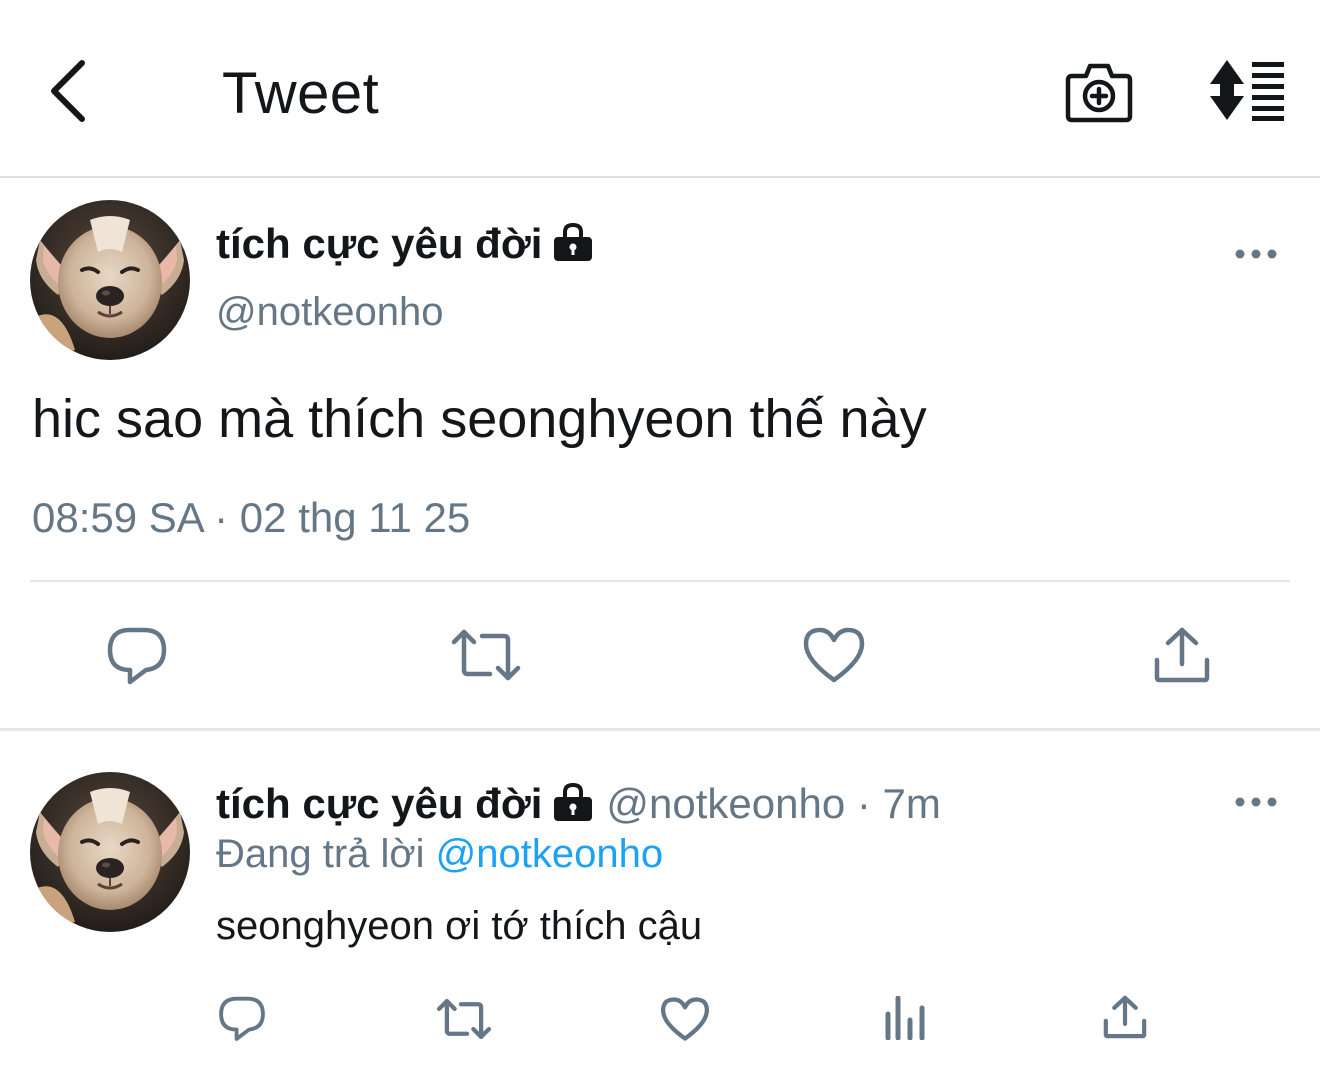 The width and height of the screenshot is (1320, 1066). I want to click on tweet-text: hic sao mà thích seonghyeon thế này, so click(479, 419).